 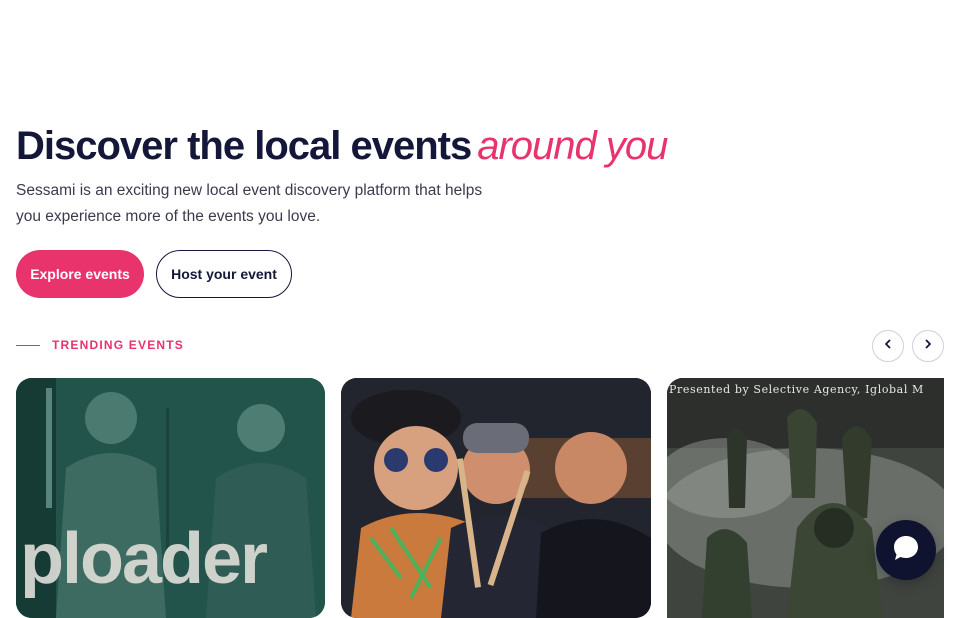 What do you see at coordinates (144, 559) in the screenshot?
I see `card-overlay-text: ploader` at bounding box center [144, 559].